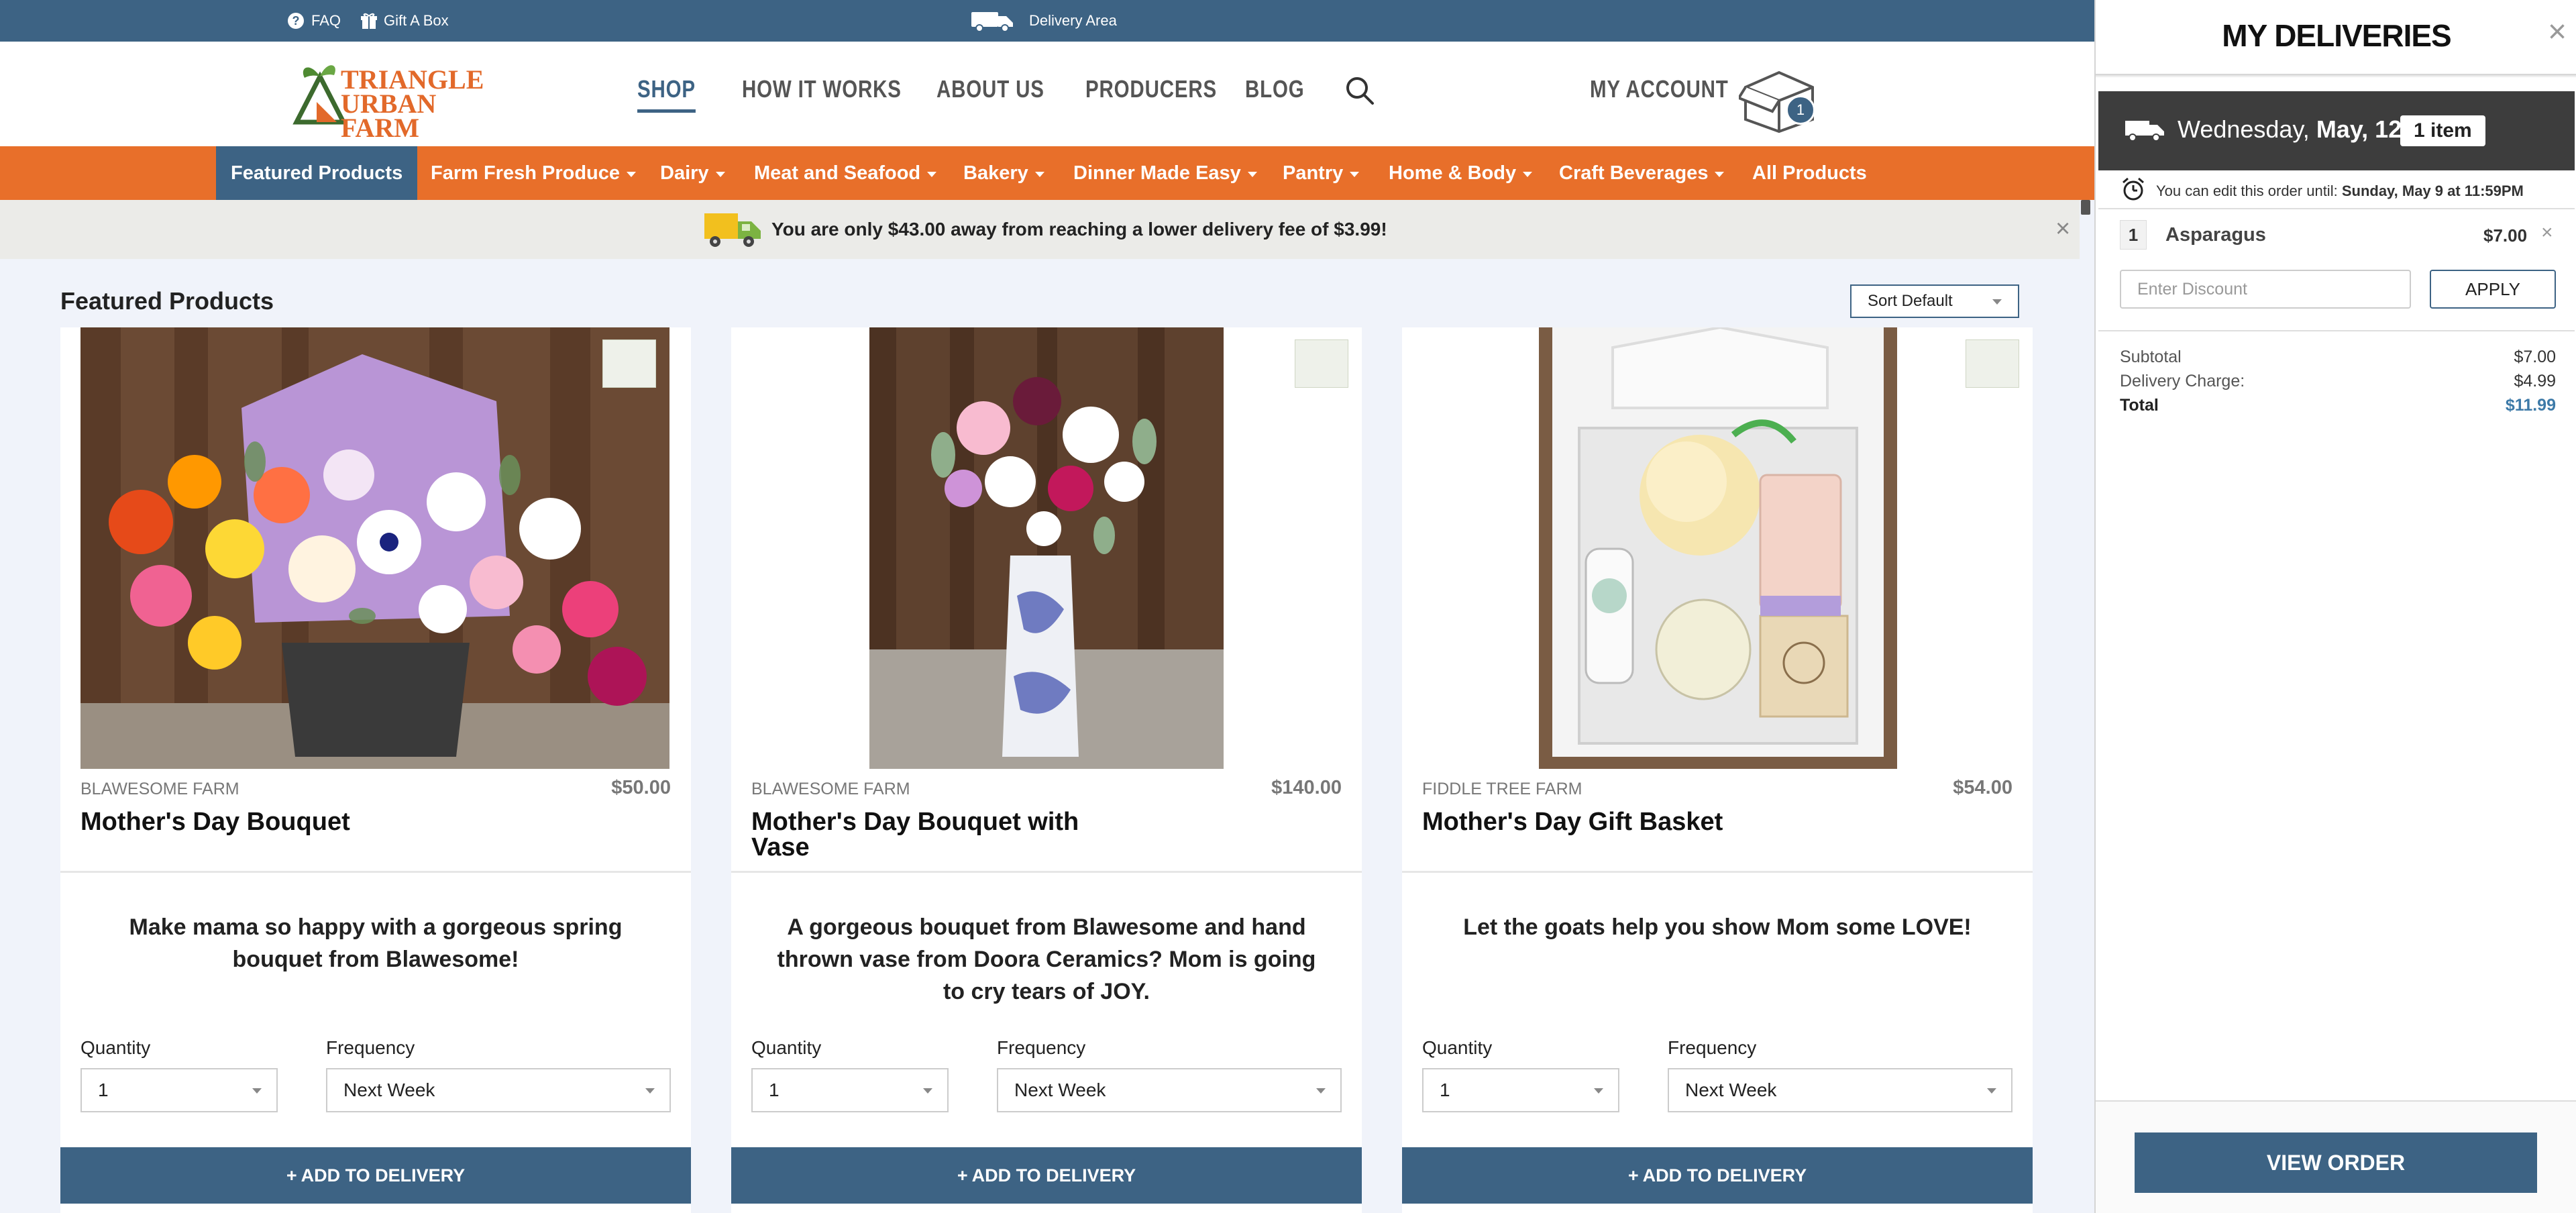 The image size is (2576, 1213). What do you see at coordinates (2535, 357) in the screenshot?
I see `subtotal-value: $7.00` at bounding box center [2535, 357].